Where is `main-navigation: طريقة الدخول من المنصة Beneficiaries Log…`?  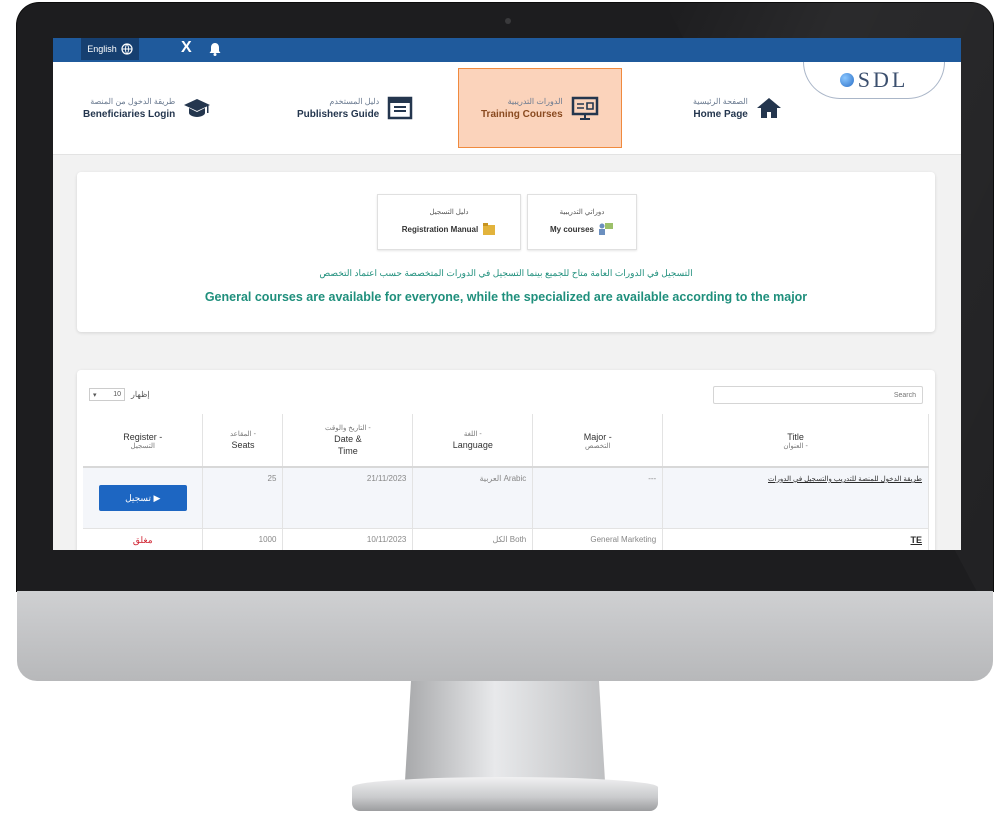
main-navigation: طريقة الدخول من المنصة Beneficiaries Log… is located at coordinates (507, 108).